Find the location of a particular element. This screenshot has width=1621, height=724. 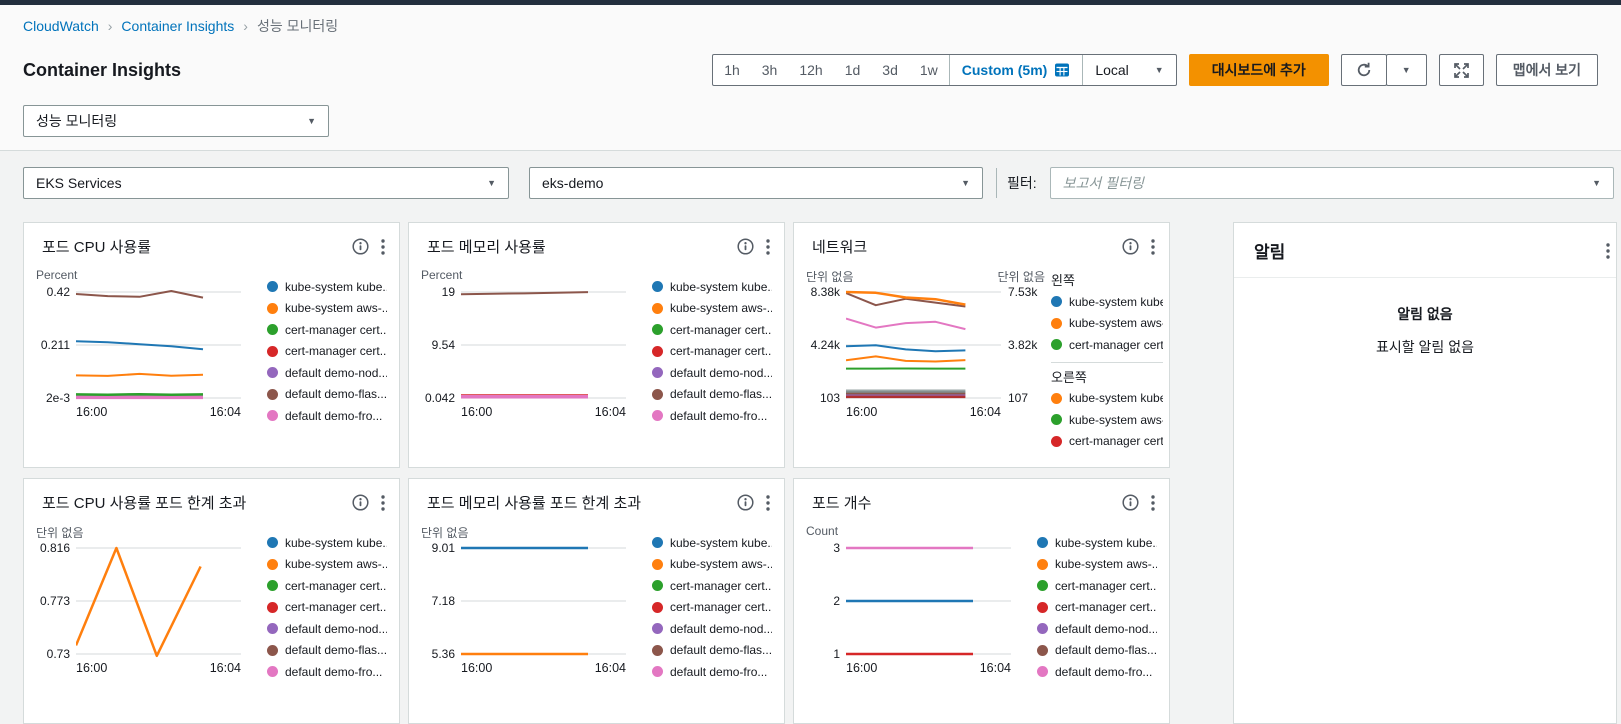

time-range-1d: 1d is located at coordinates (853, 70).